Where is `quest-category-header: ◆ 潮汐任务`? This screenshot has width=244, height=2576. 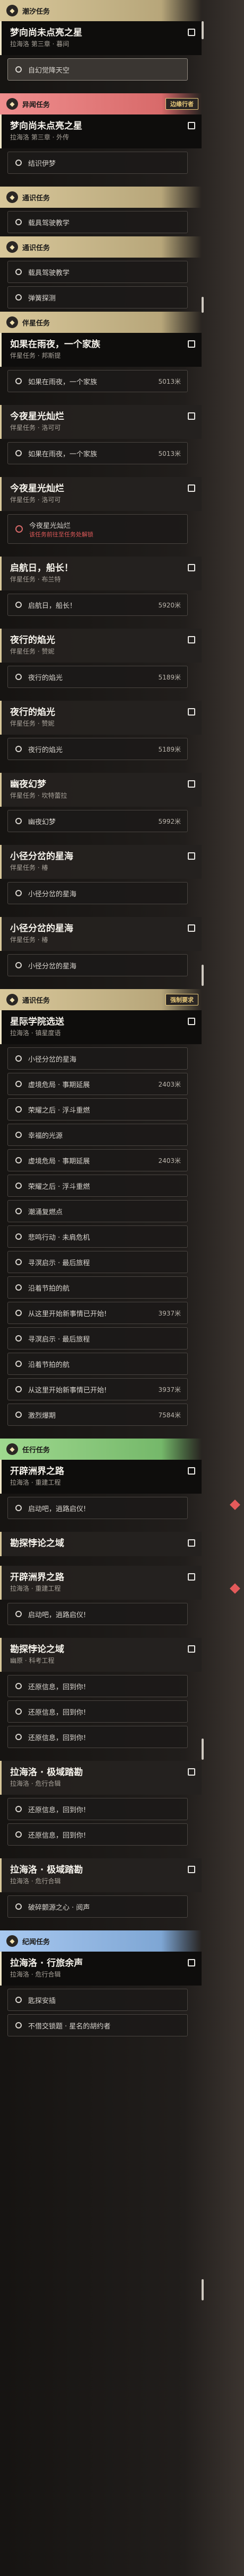 quest-category-header: ◆ 潮汐任务 is located at coordinates (101, 10).